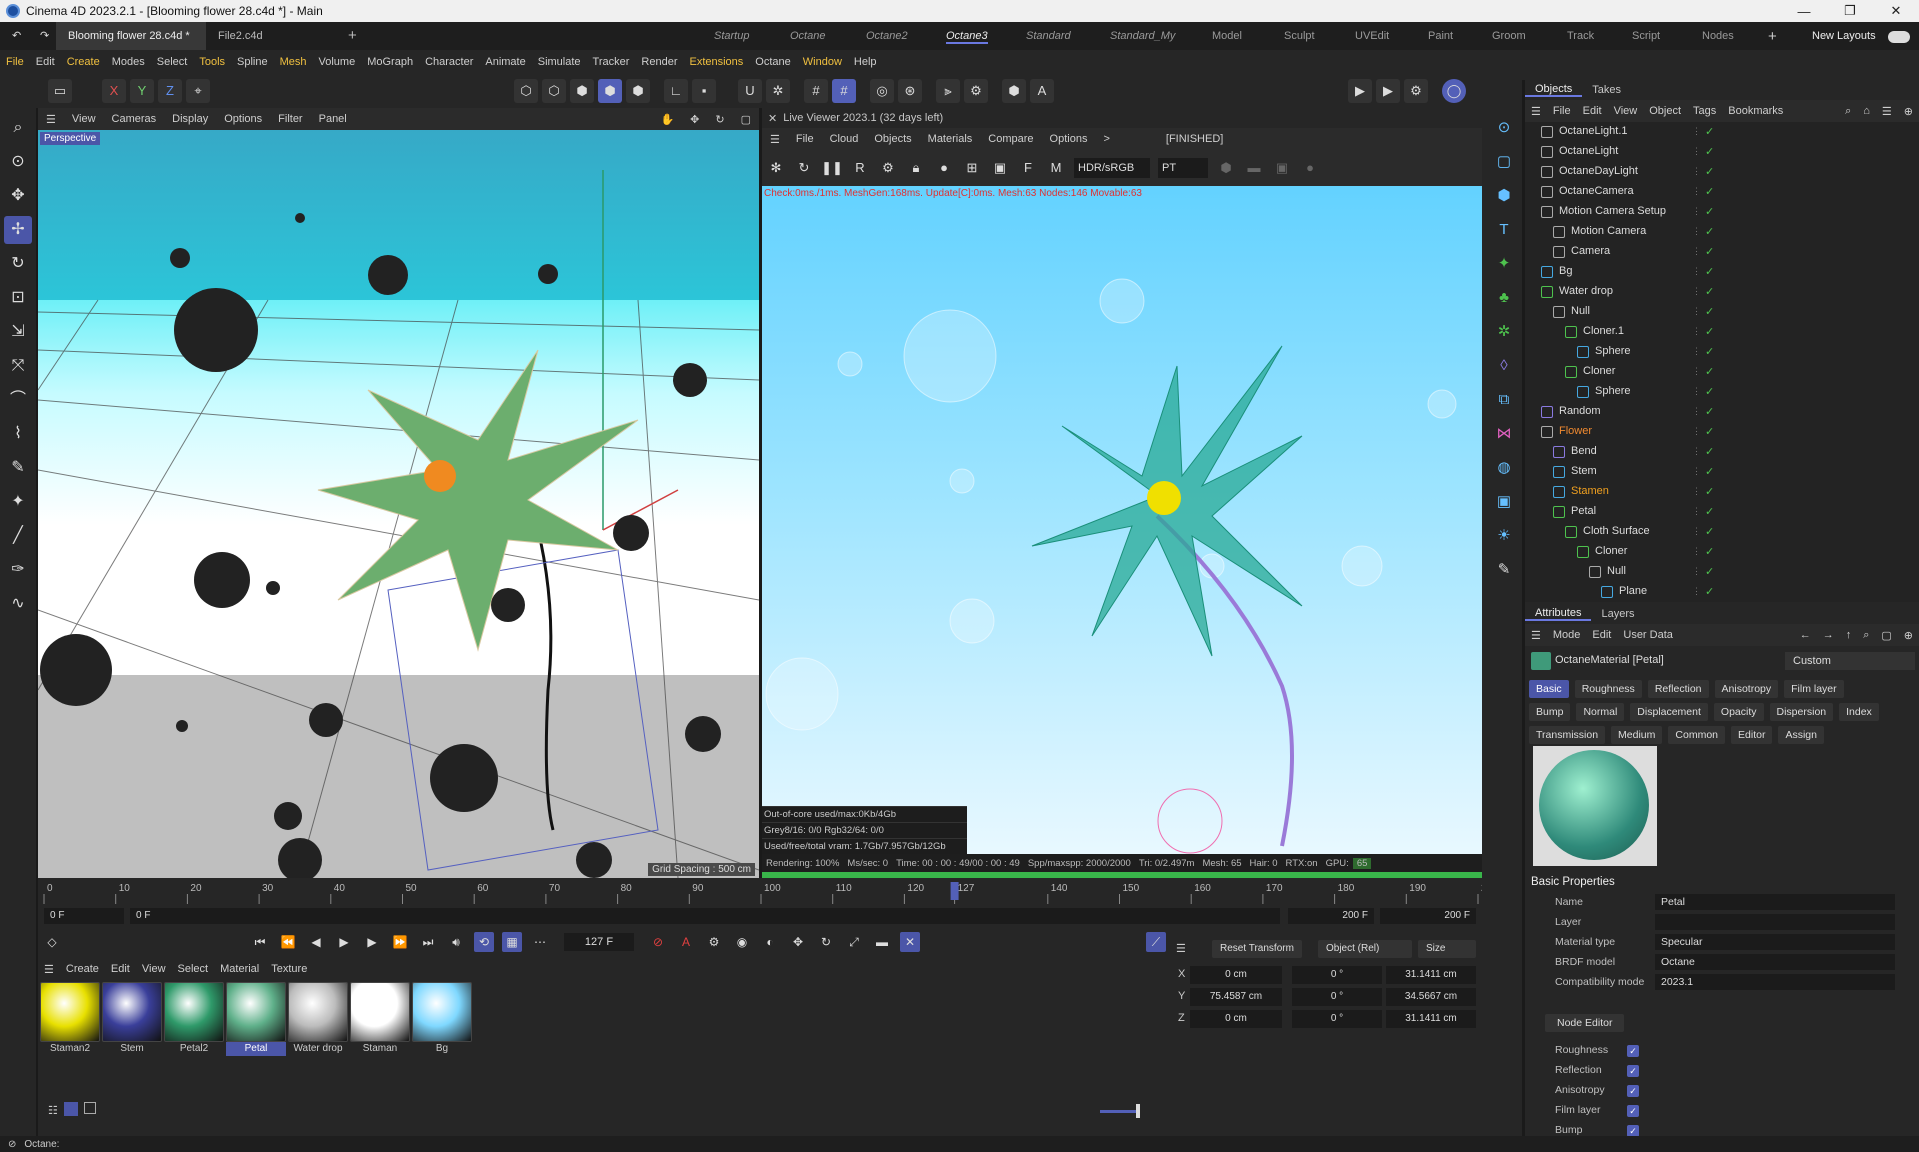  Describe the element at coordinates (1633, 1071) in the screenshot. I see `checkbox: ✓` at that location.